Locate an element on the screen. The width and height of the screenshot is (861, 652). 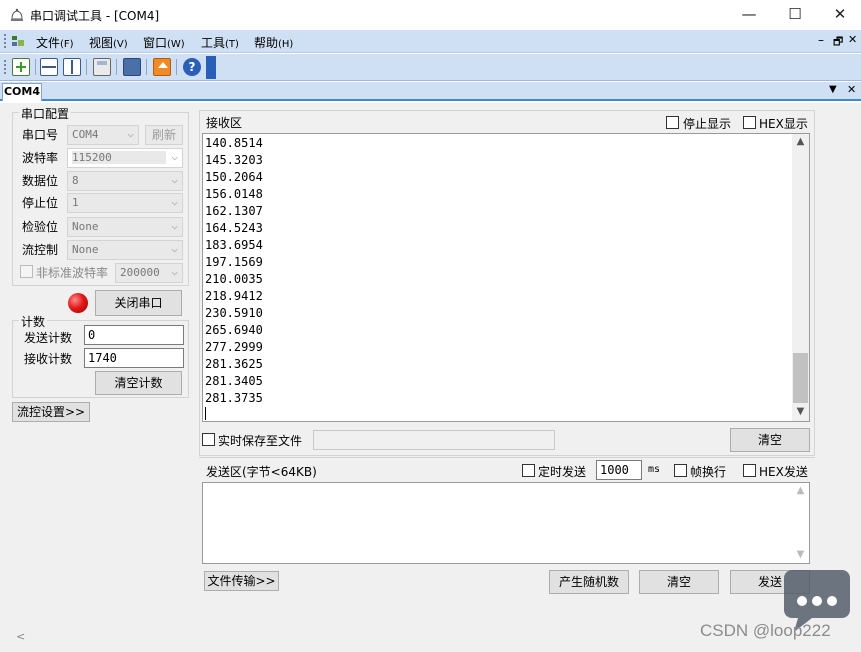
stop-display-checkbox is located at coordinates (672, 122).